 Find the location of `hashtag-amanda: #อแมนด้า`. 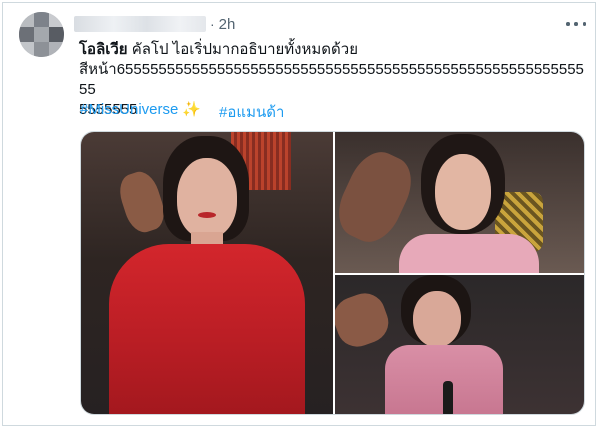

hashtag-amanda: #อแมนด้า is located at coordinates (251, 112).